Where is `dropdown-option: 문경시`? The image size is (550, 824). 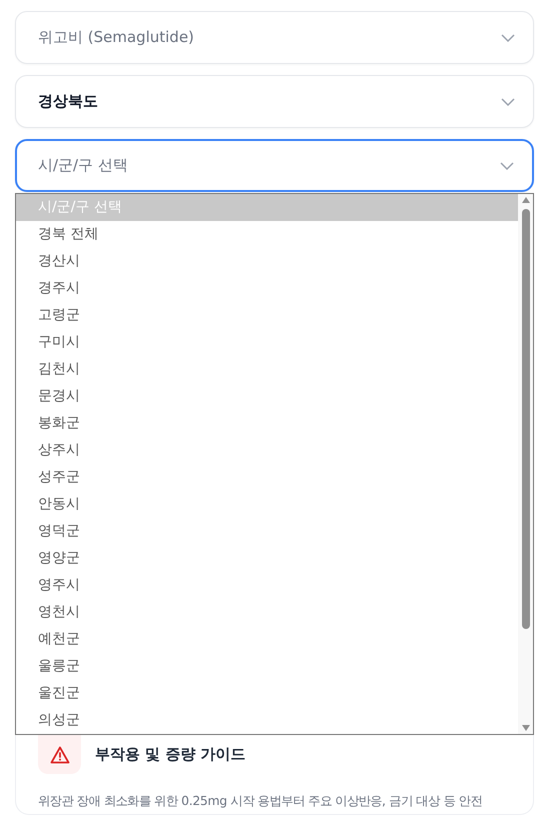
dropdown-option: 문경시 is located at coordinates (267, 396).